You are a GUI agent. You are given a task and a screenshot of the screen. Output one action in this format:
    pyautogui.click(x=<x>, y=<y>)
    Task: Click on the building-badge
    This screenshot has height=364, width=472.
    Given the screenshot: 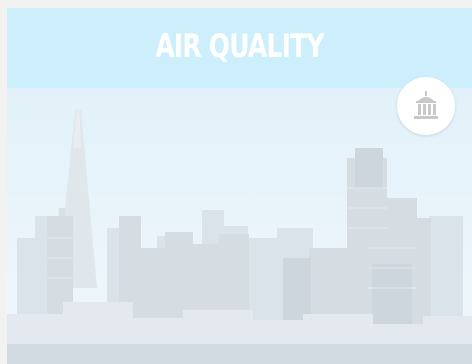 What is the action you would take?
    pyautogui.click(x=426, y=106)
    